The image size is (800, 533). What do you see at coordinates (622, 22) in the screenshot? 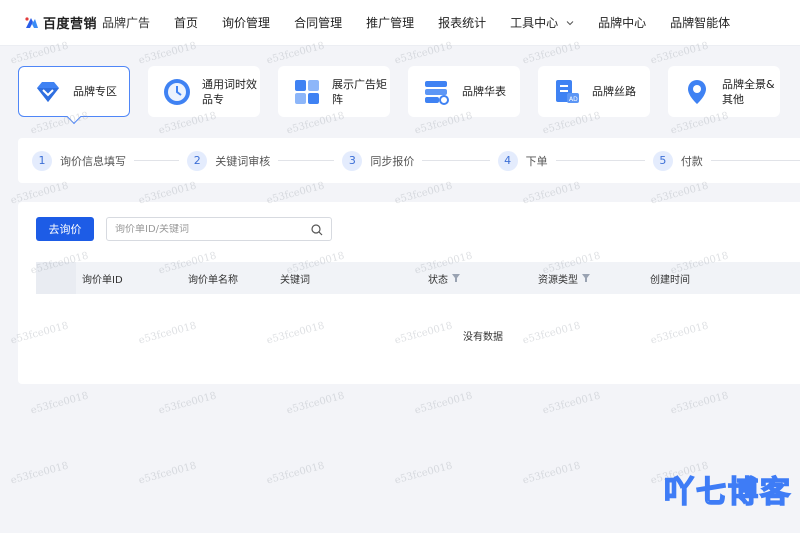
I see `nav-item-brand-center: 品牌中心` at bounding box center [622, 22].